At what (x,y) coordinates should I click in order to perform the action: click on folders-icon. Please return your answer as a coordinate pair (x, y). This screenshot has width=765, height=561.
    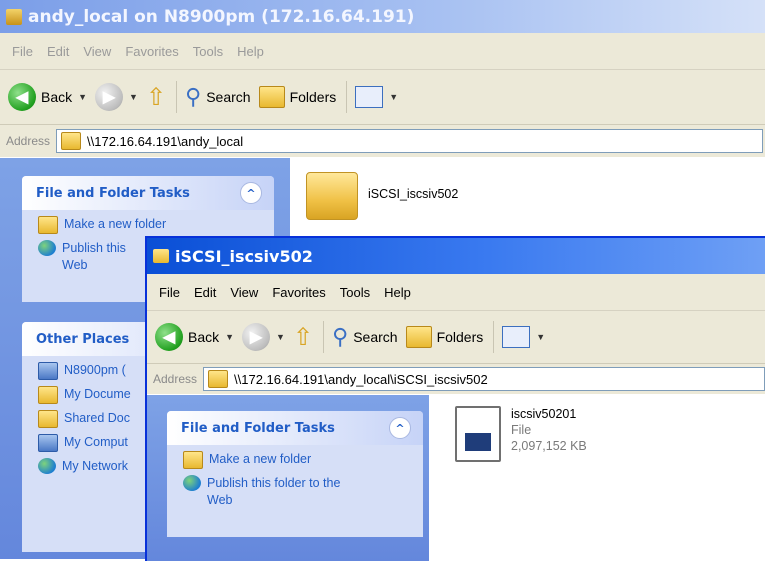
    Looking at the image, I should click on (418, 337).